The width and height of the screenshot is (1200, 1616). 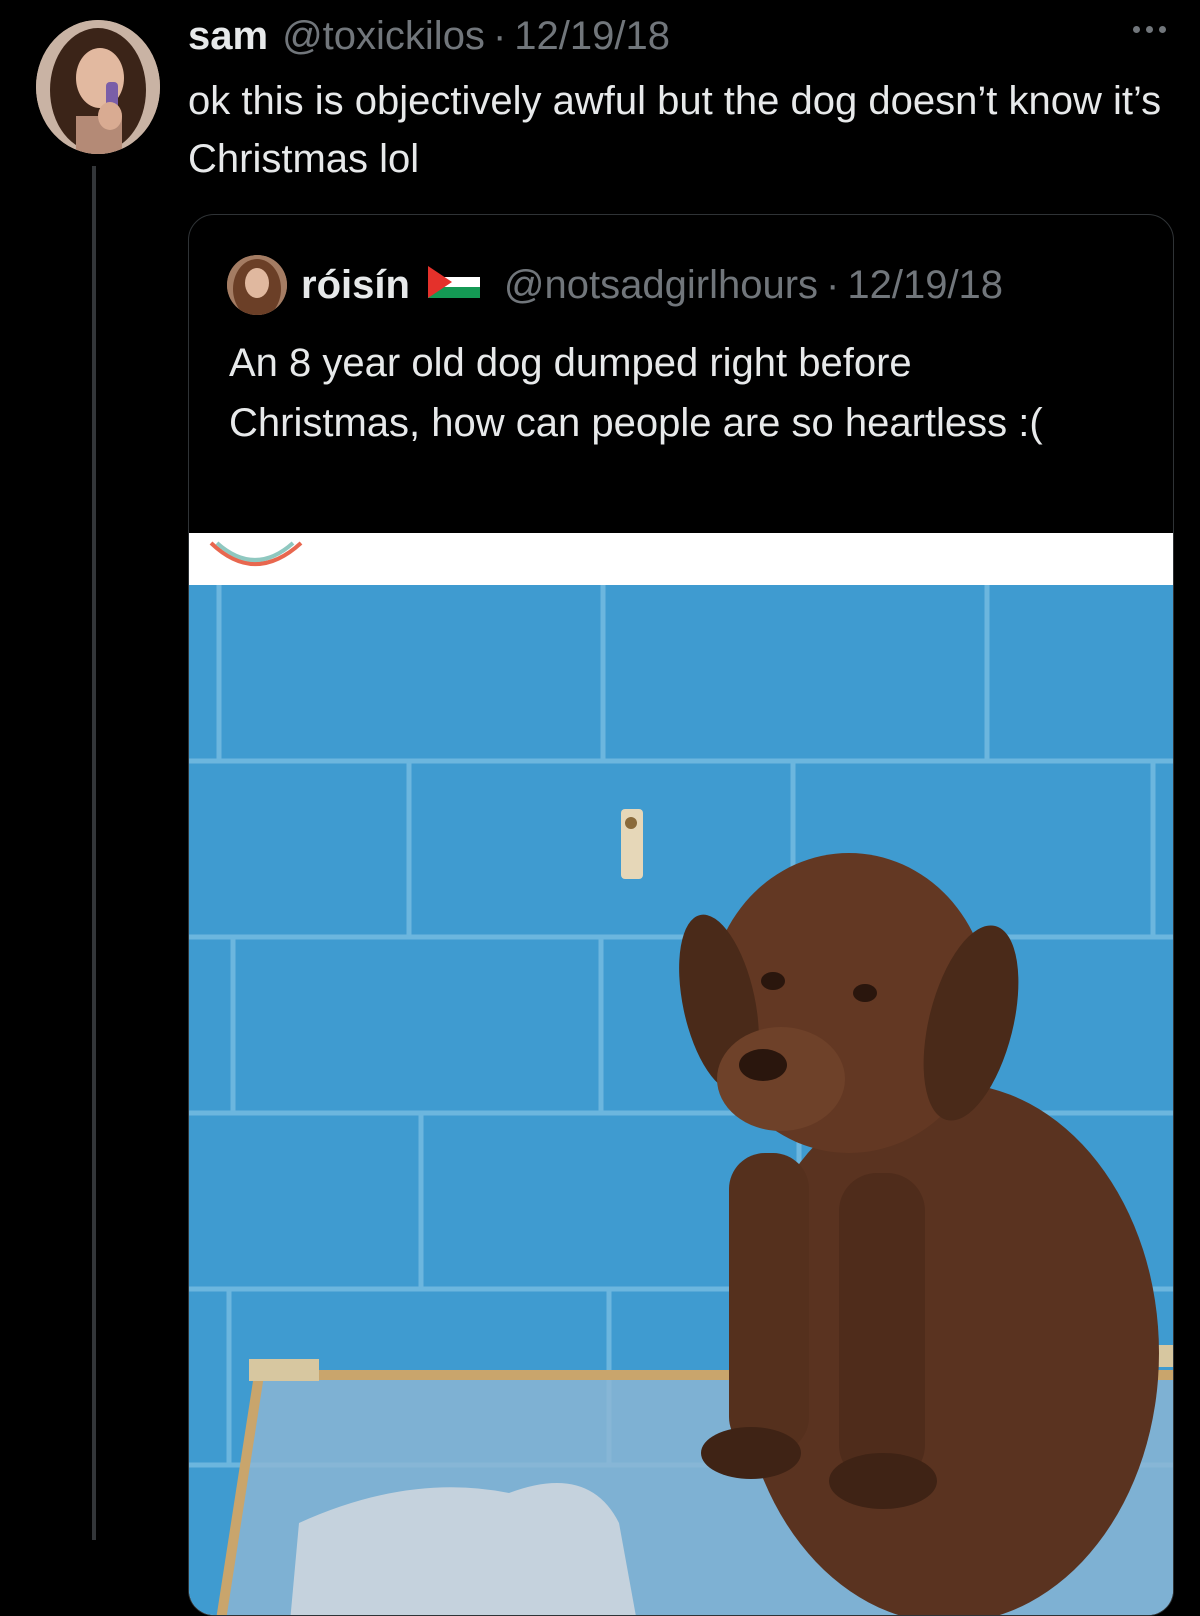 What do you see at coordinates (925, 285) in the screenshot?
I see `quoted-tweet-date: 12/19/18` at bounding box center [925, 285].